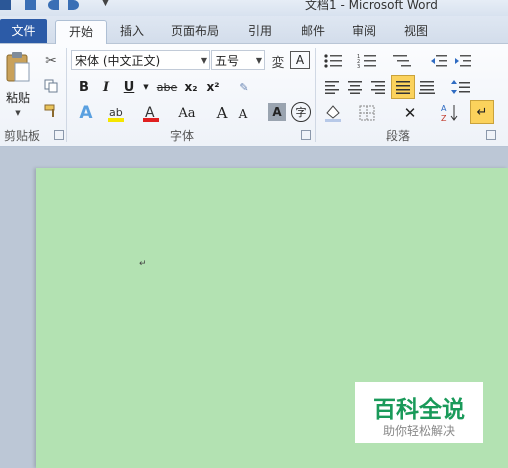 This screenshot has height=468, width=508. Describe the element at coordinates (444, 118) in the screenshot. I see `svg-text: Z` at that location.